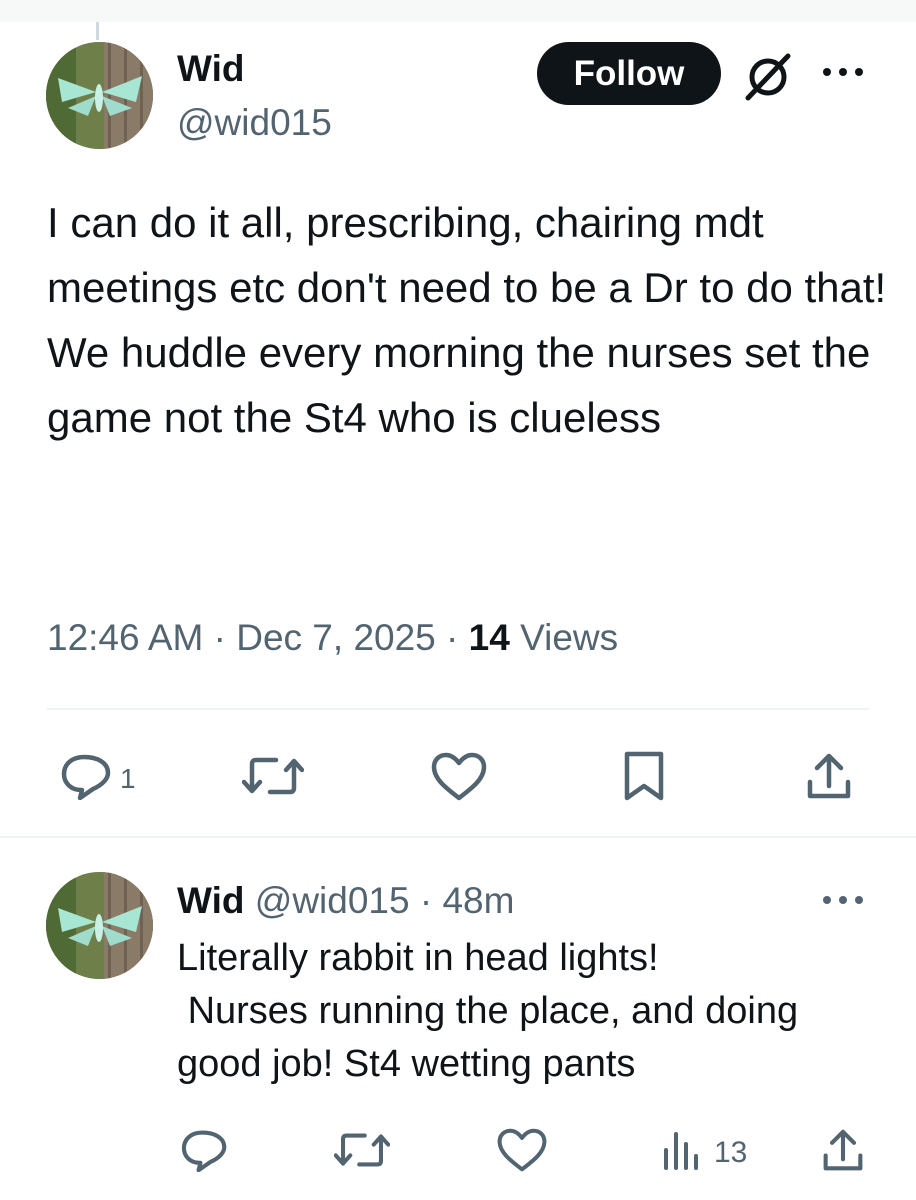  I want to click on reply-avatar, so click(99, 925).